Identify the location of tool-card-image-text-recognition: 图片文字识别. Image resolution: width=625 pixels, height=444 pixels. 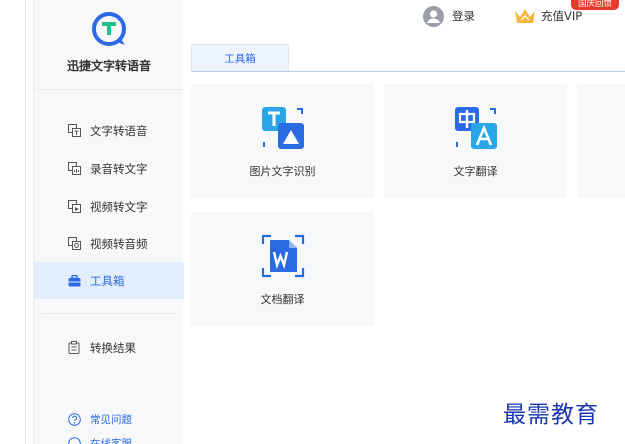
(282, 141).